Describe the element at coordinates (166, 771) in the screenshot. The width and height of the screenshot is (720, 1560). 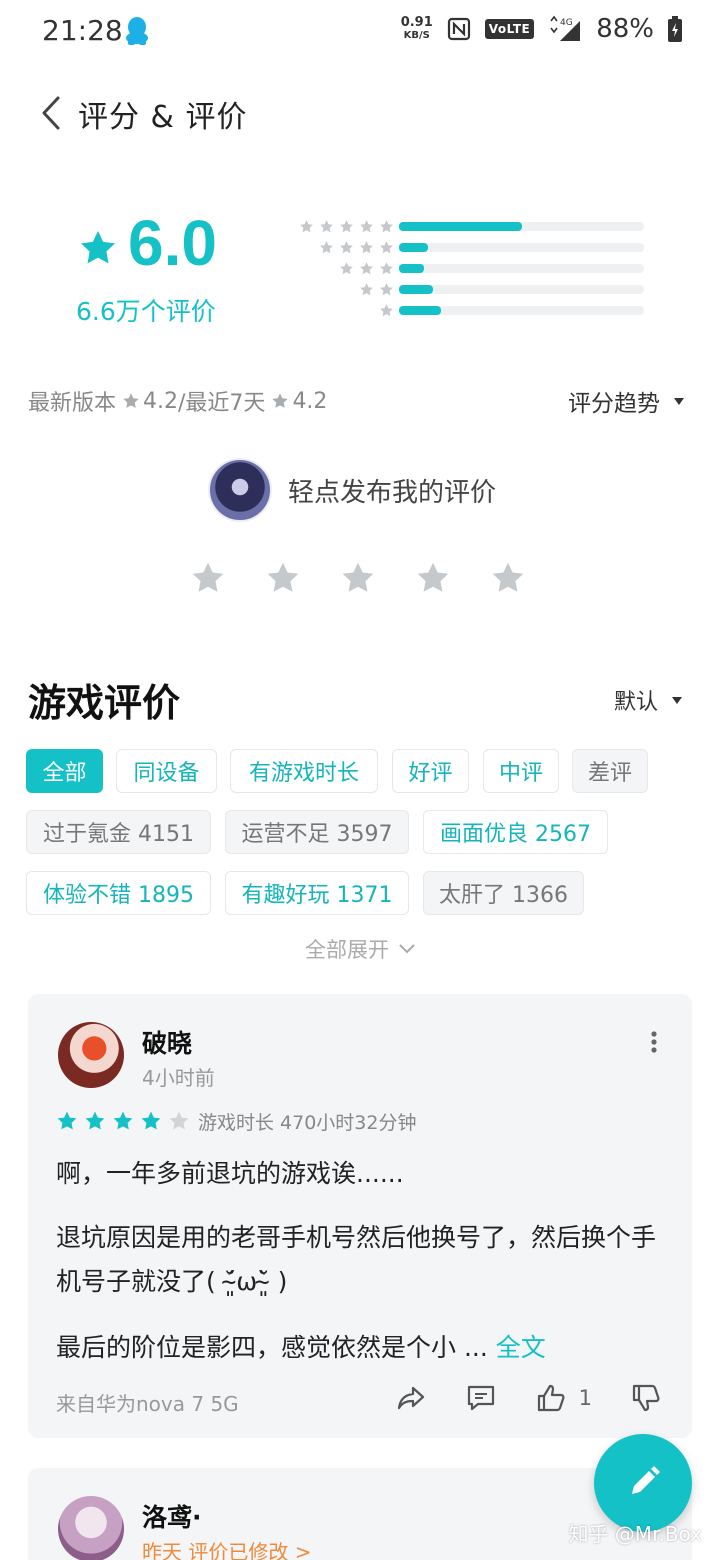
I see `filter-same-device: 同设备` at that location.